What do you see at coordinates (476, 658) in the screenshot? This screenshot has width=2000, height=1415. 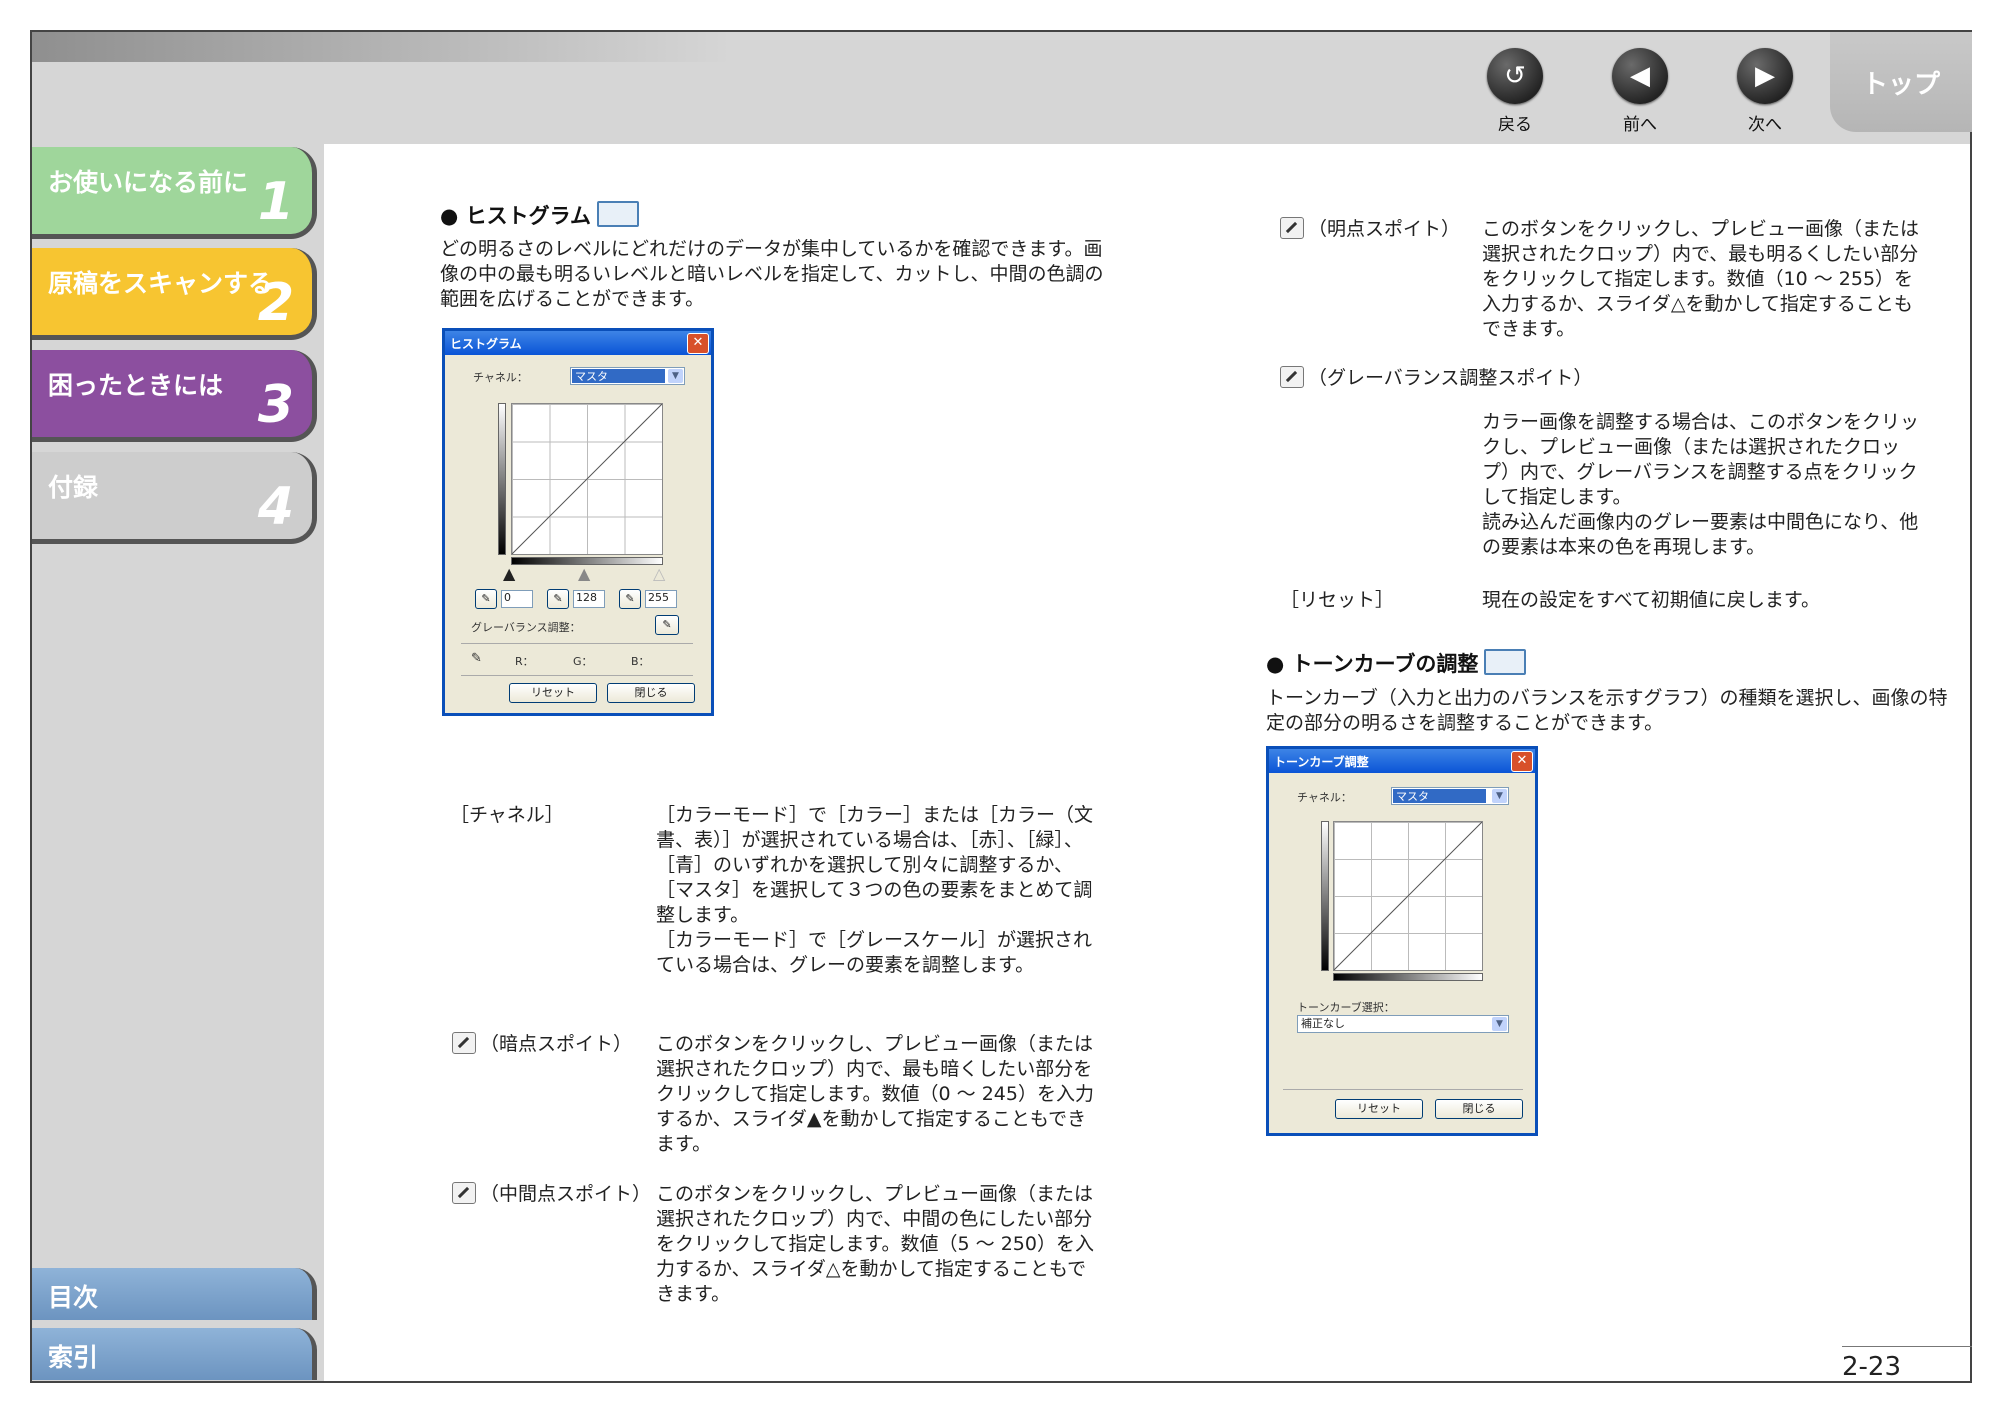 I see `eyedropper-icon: ✎` at bounding box center [476, 658].